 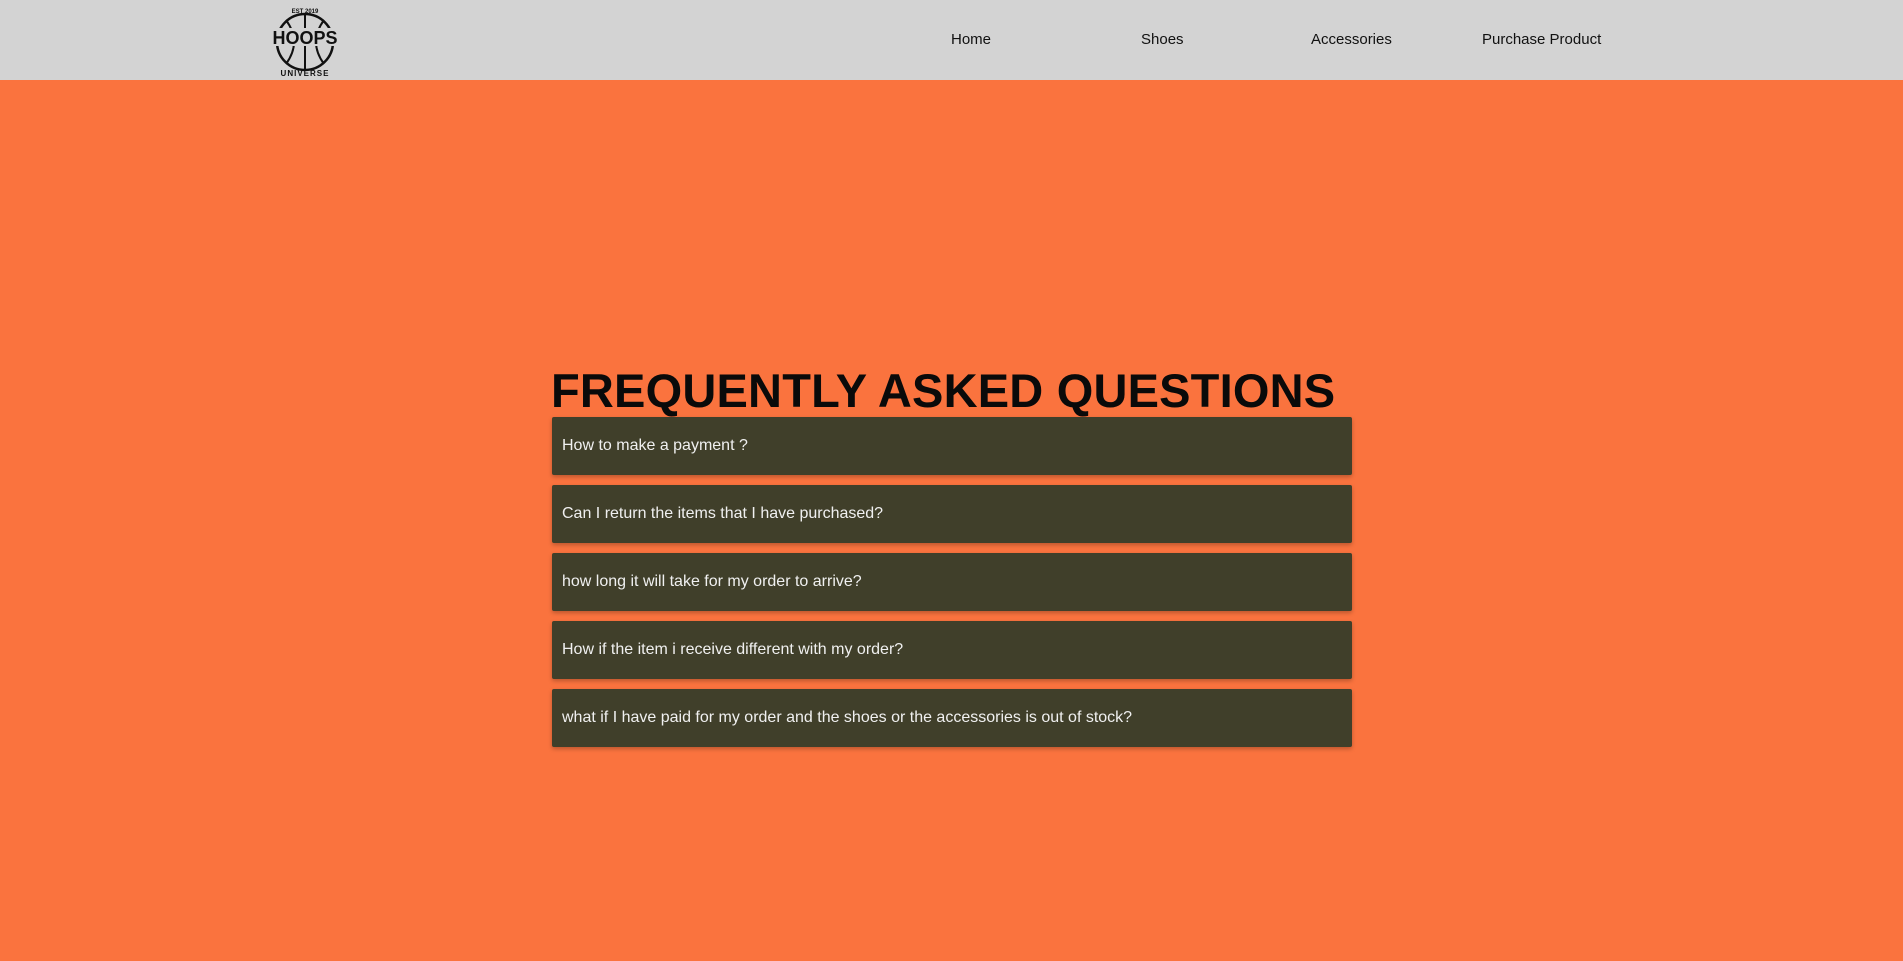 I want to click on faq-title: FREQUENTLY ASKED QUESTIONS, so click(x=943, y=390).